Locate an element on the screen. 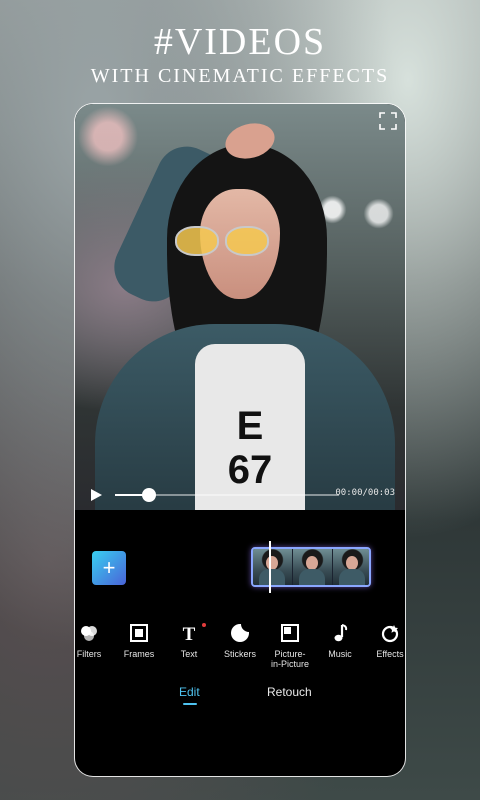 The height and width of the screenshot is (800, 480). stickers-icon is located at coordinates (240, 633).